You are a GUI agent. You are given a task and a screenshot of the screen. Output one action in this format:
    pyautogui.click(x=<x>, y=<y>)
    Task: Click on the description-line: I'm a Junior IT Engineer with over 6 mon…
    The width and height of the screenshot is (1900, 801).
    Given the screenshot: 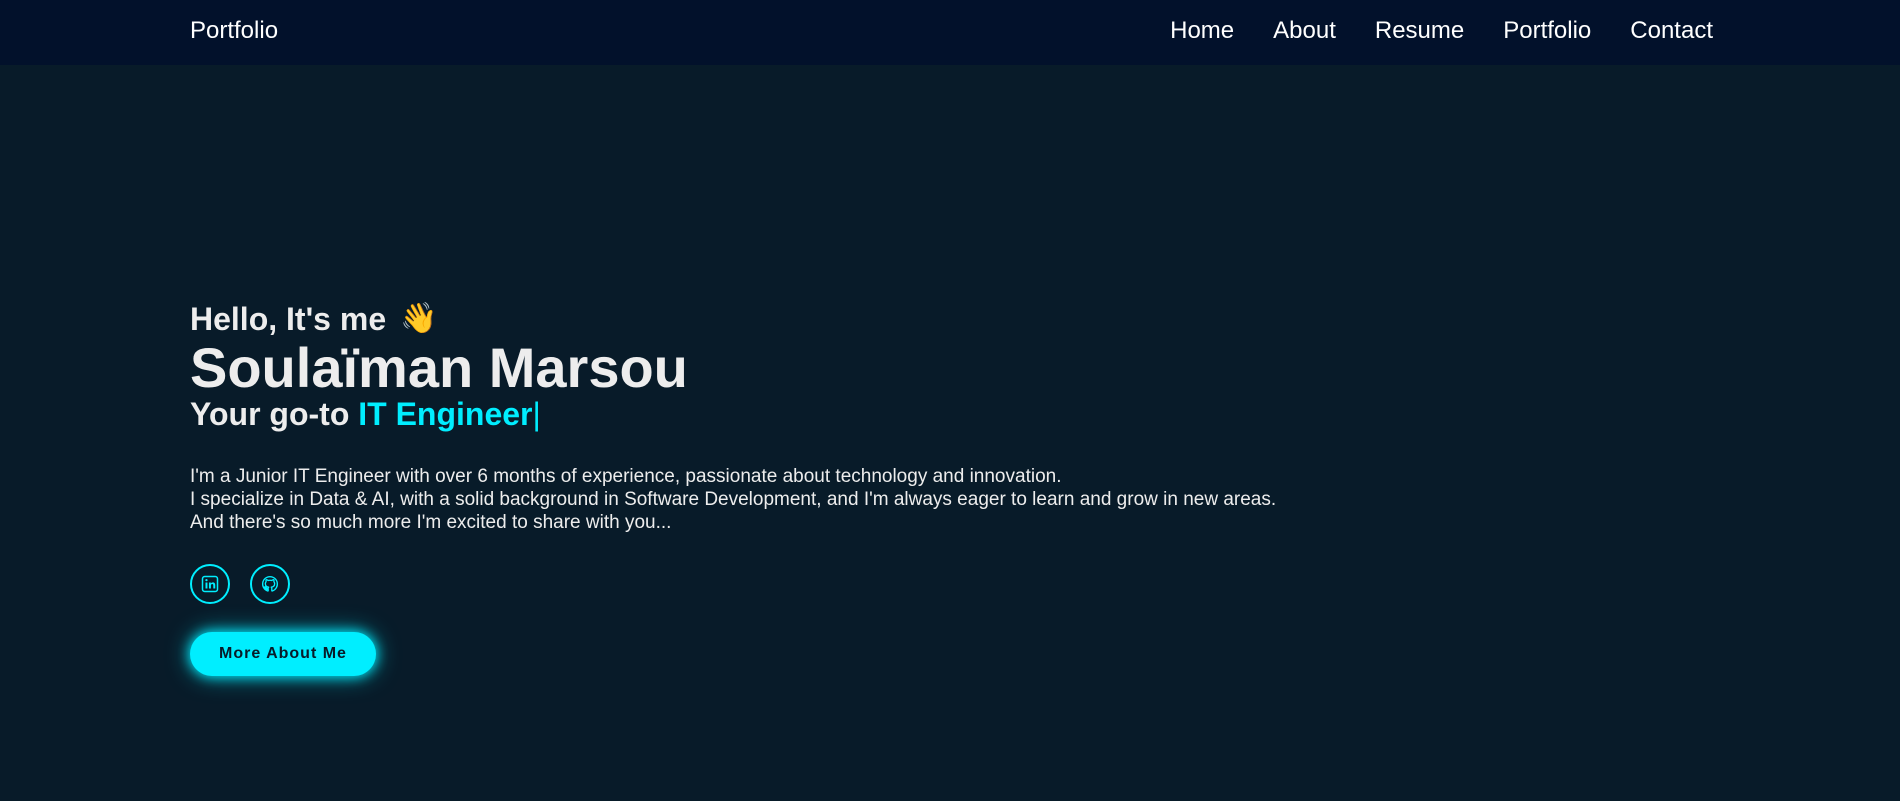 What is the action you would take?
    pyautogui.click(x=626, y=476)
    